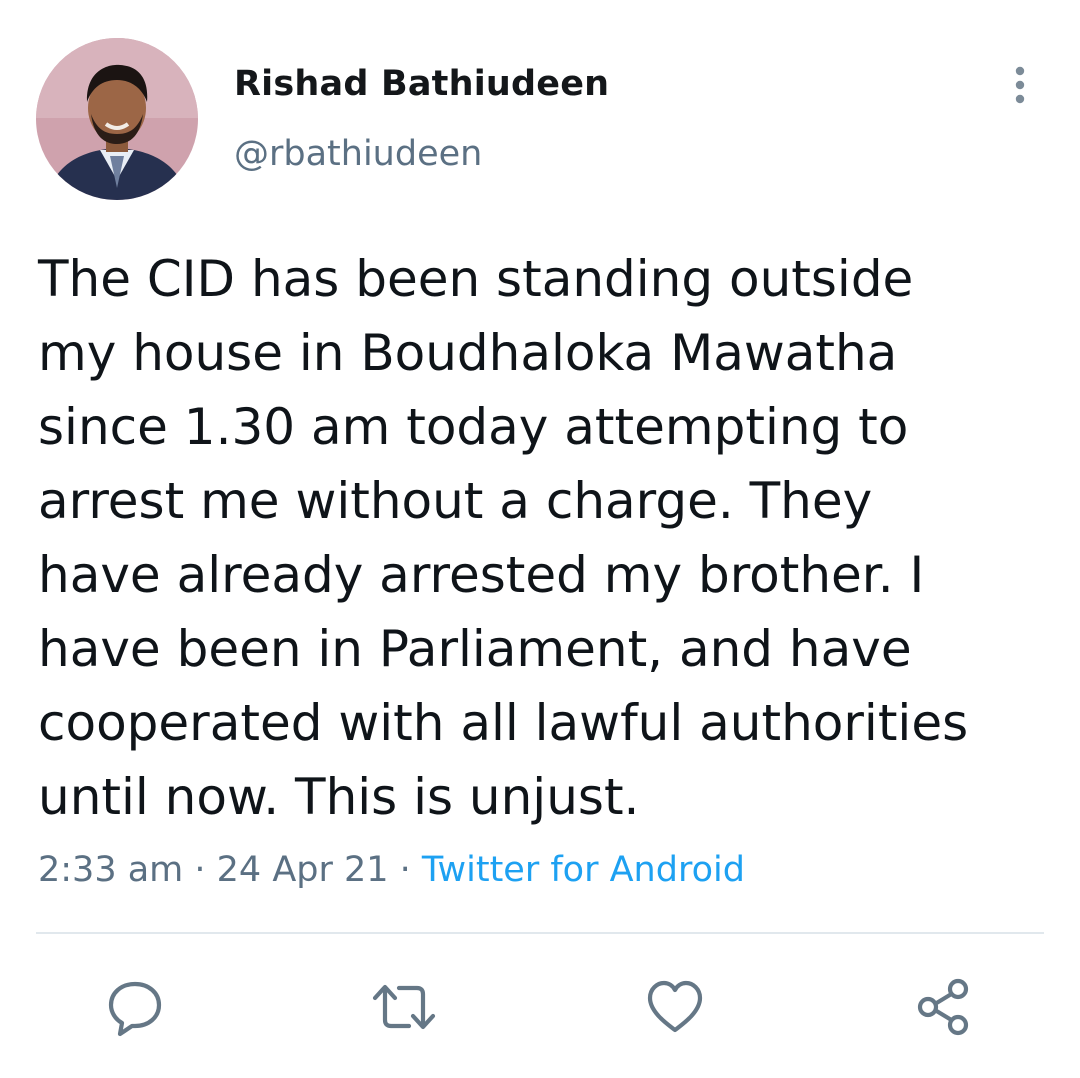 This screenshot has width=1080, height=1078. Describe the element at coordinates (421, 84) in the screenshot. I see `author-display-name: Rishad Bathiudeen` at that location.